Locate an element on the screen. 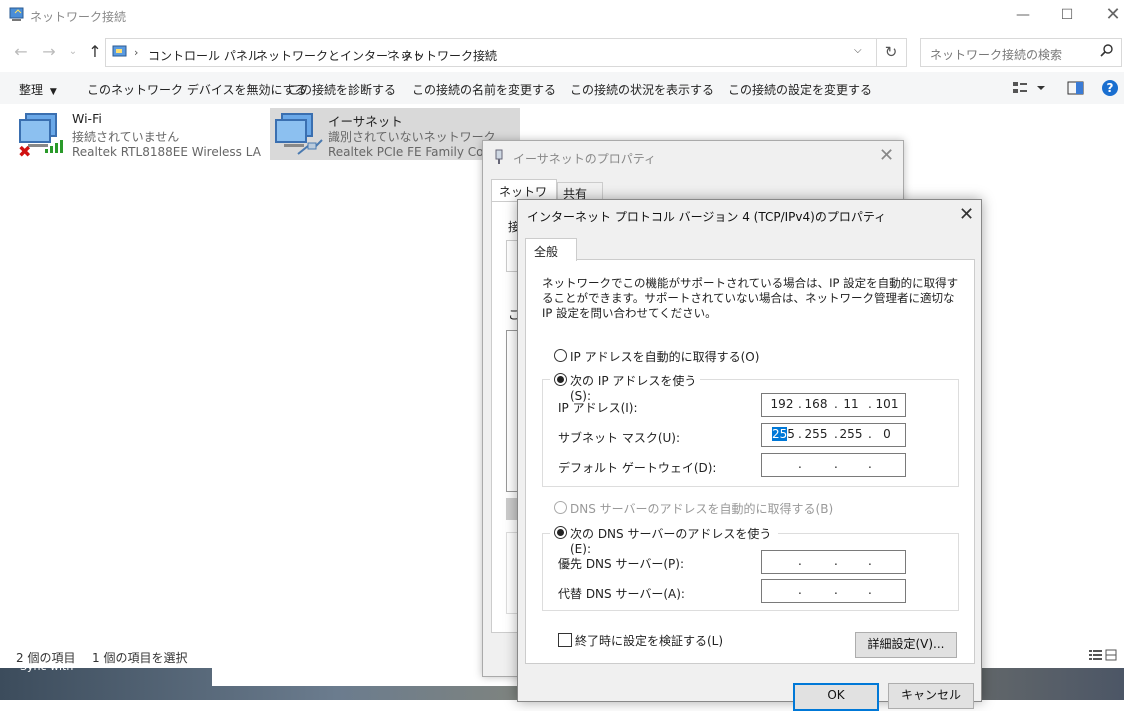  octet: 168 is located at coordinates (816, 404).